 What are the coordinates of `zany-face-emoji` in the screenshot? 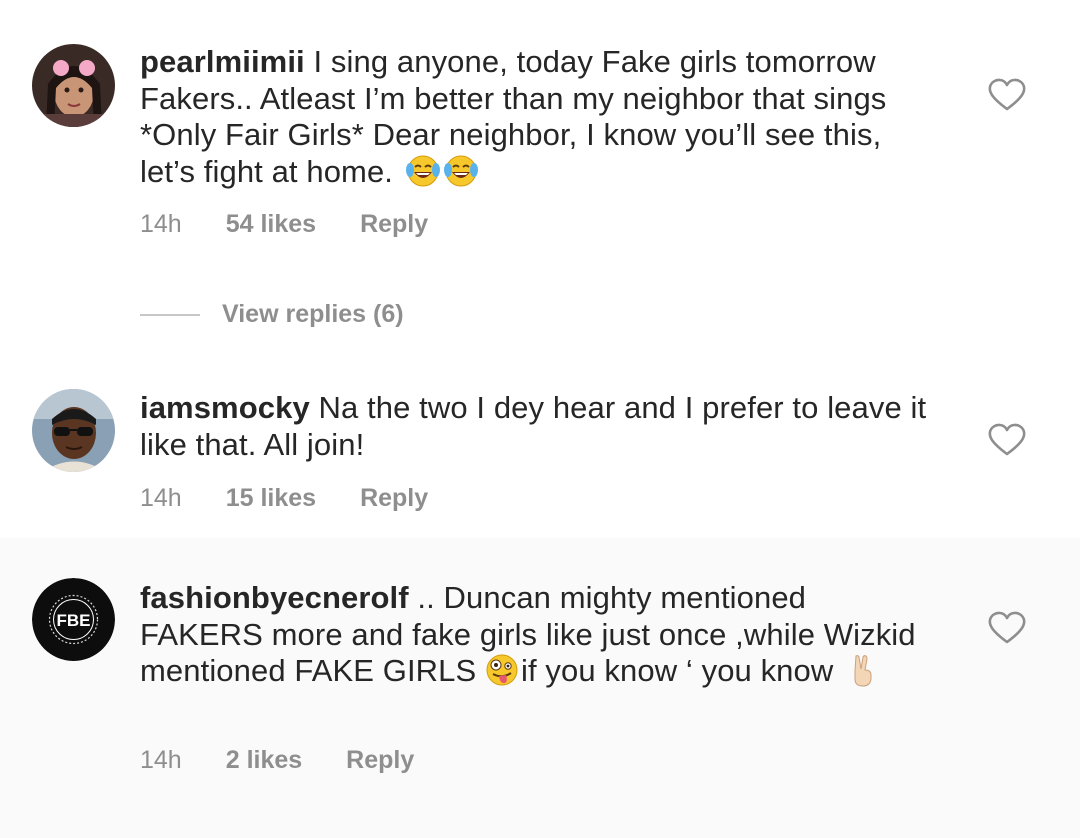 It's located at (502, 670).